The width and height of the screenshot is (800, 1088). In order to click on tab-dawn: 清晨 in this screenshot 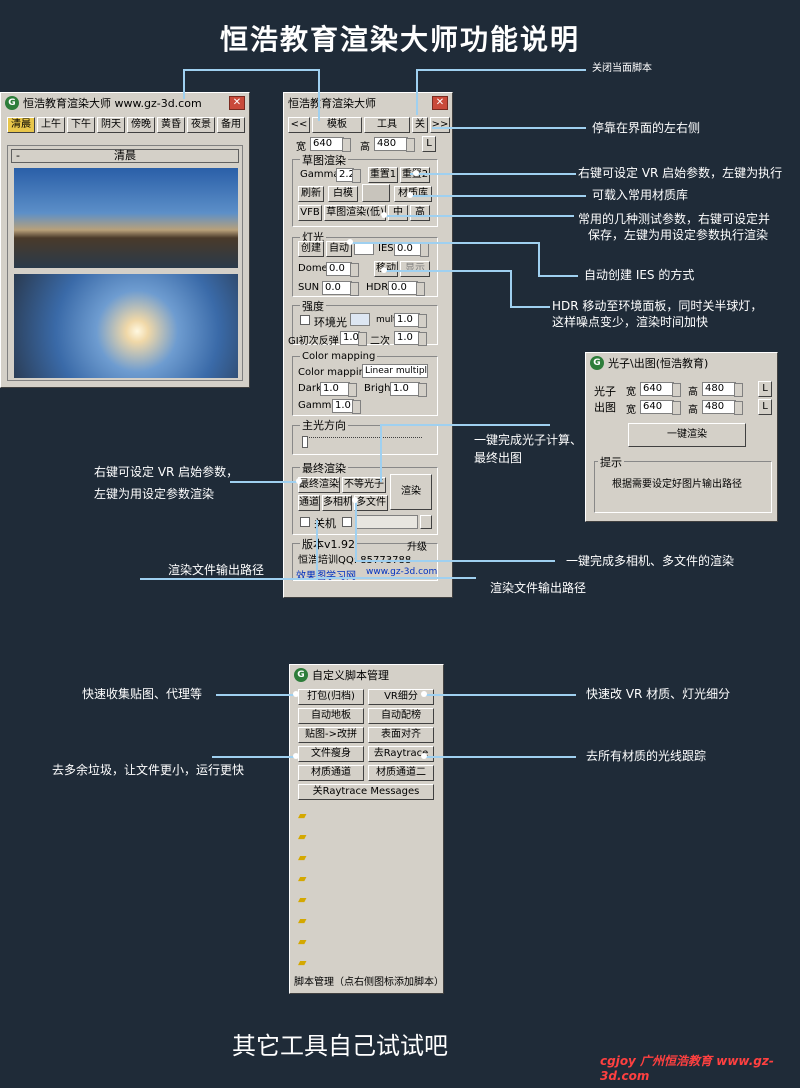, I will do `click(21, 125)`.